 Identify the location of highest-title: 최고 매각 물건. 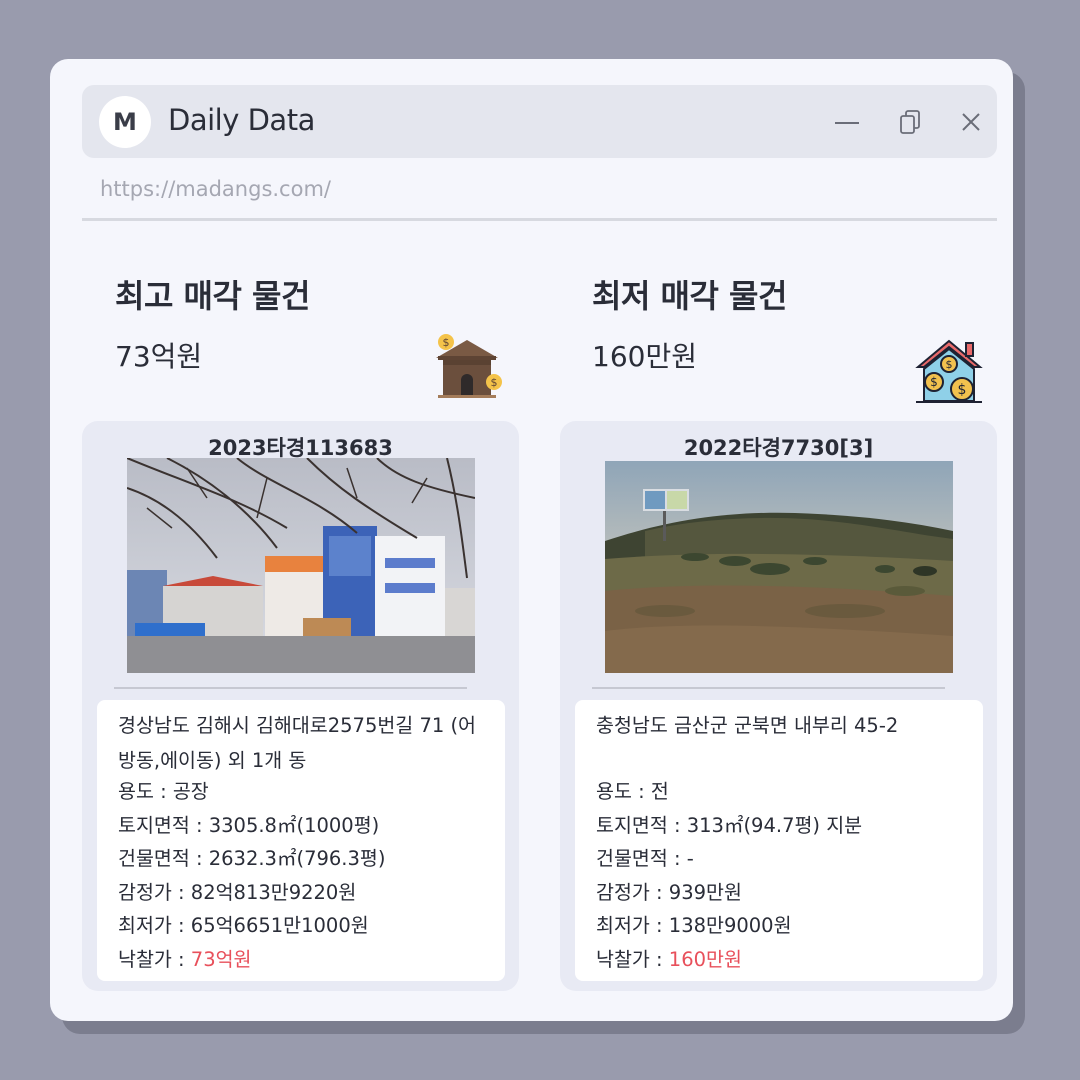
(212, 296).